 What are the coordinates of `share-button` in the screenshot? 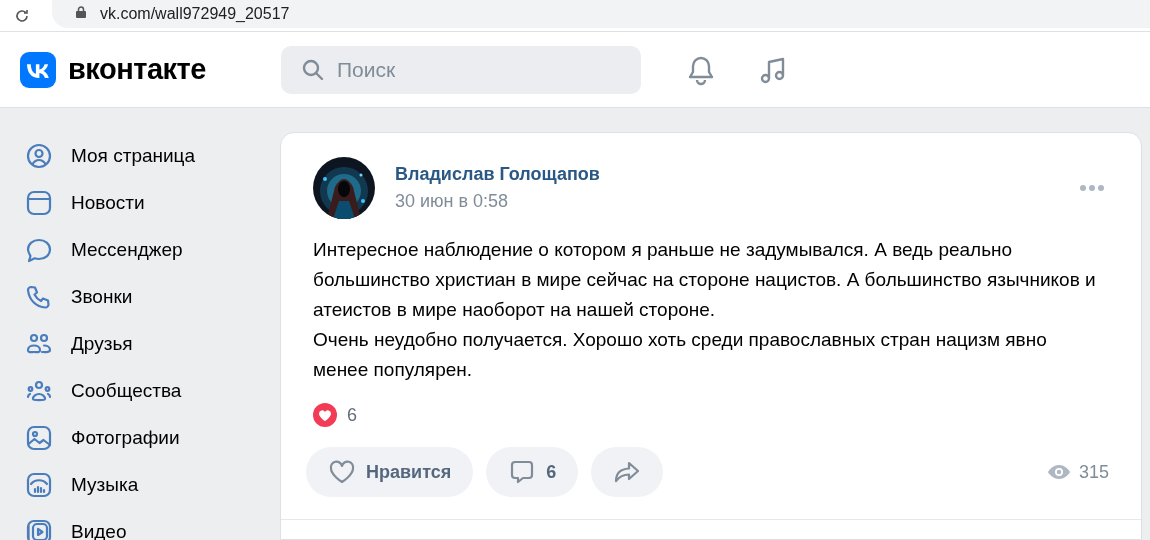 It's located at (627, 472).